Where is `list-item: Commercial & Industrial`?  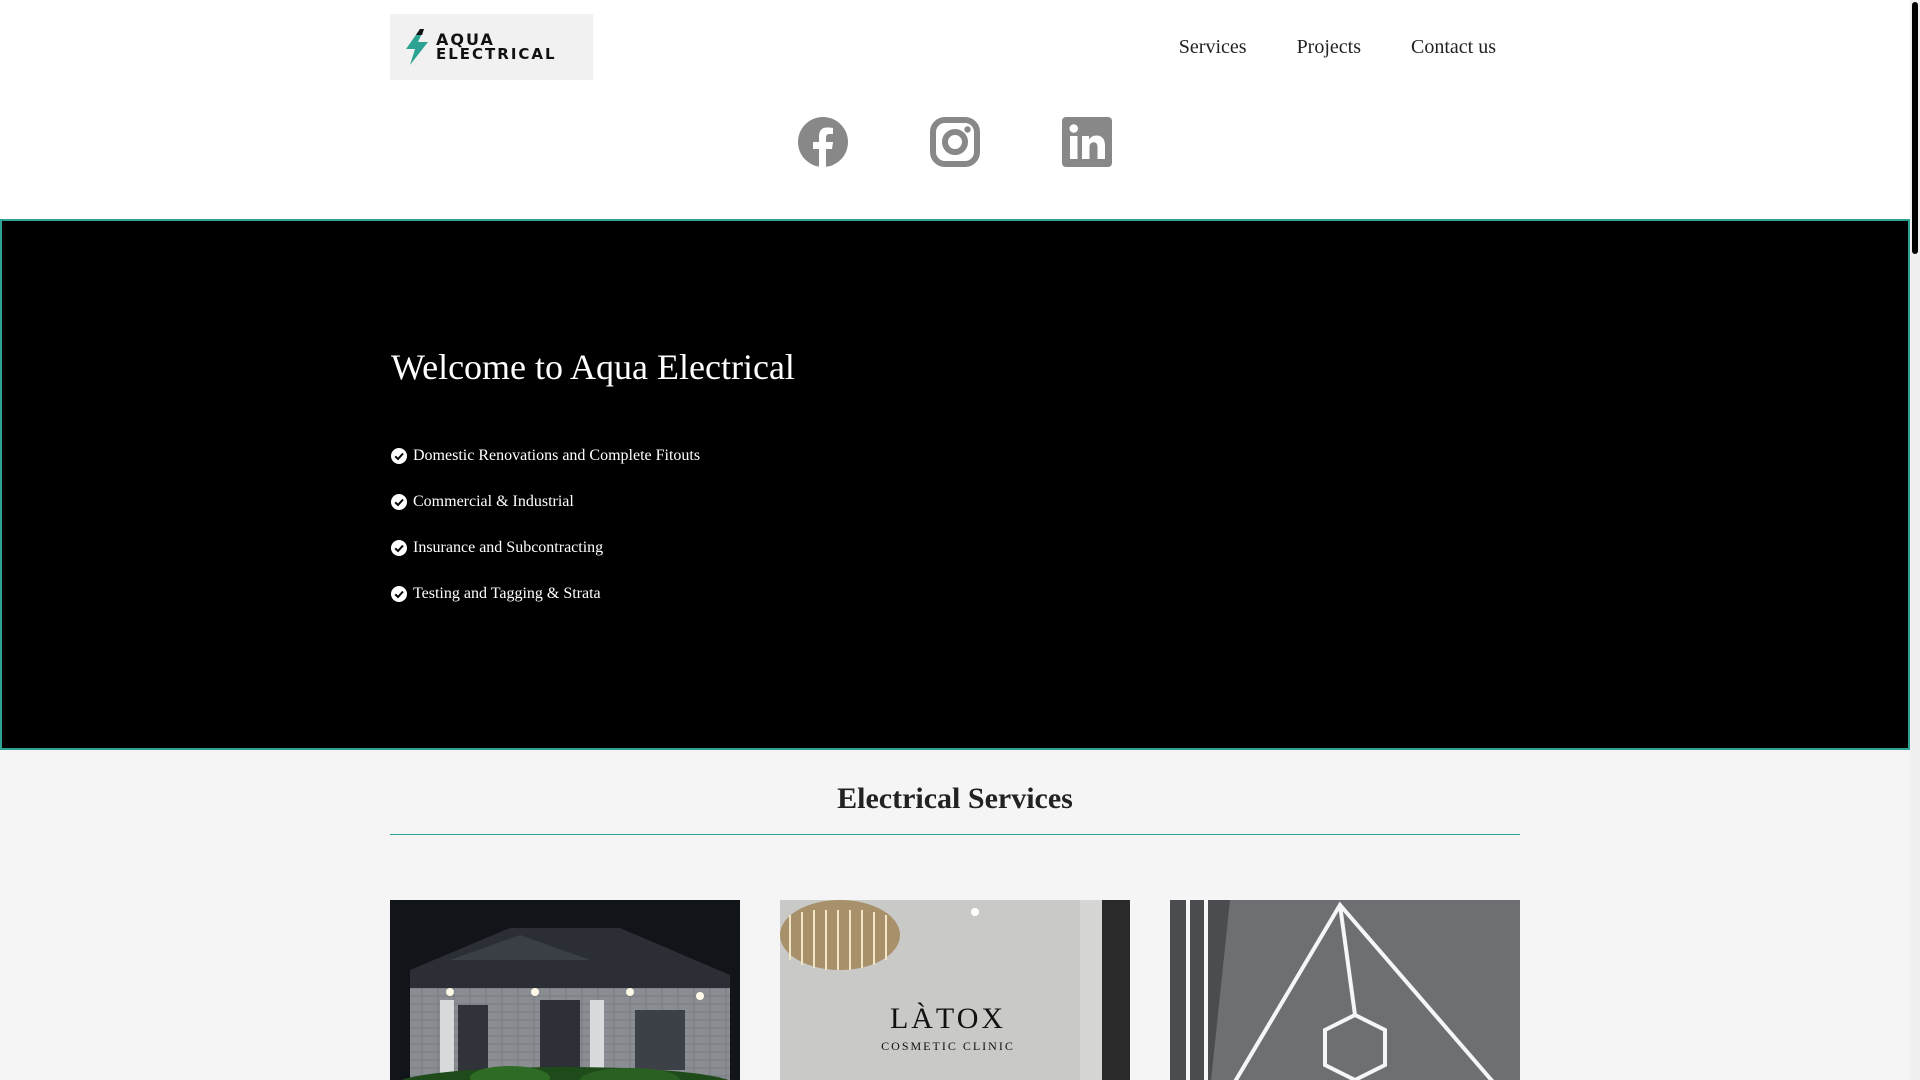 list-item: Commercial & Industrial is located at coordinates (545, 502).